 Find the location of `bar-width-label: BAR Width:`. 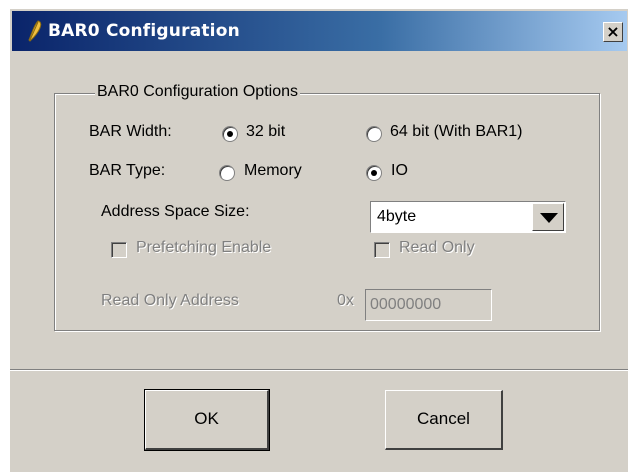

bar-width-label: BAR Width: is located at coordinates (130, 131).